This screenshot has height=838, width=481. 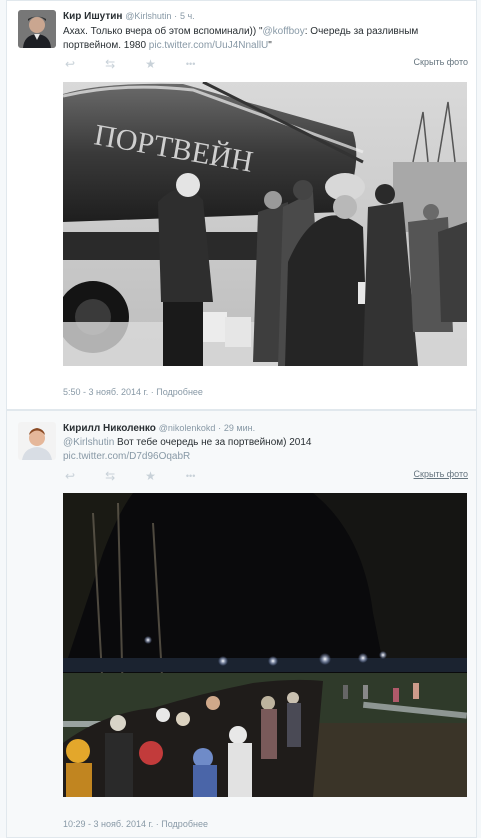 I want to click on tweet-text-part: Вот тебе очередь не за портвейном) 2014, so click(x=213, y=442).